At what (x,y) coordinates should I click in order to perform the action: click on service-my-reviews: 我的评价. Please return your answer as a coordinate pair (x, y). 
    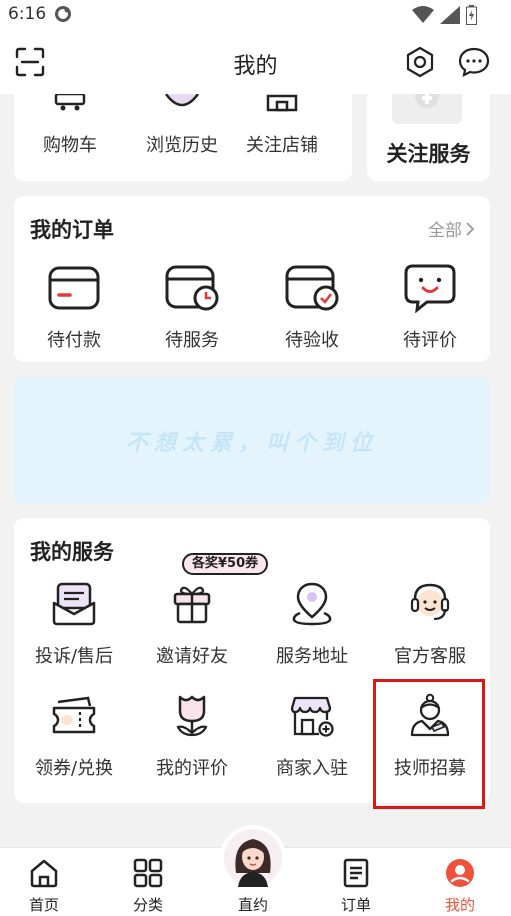
    Looking at the image, I should click on (192, 733).